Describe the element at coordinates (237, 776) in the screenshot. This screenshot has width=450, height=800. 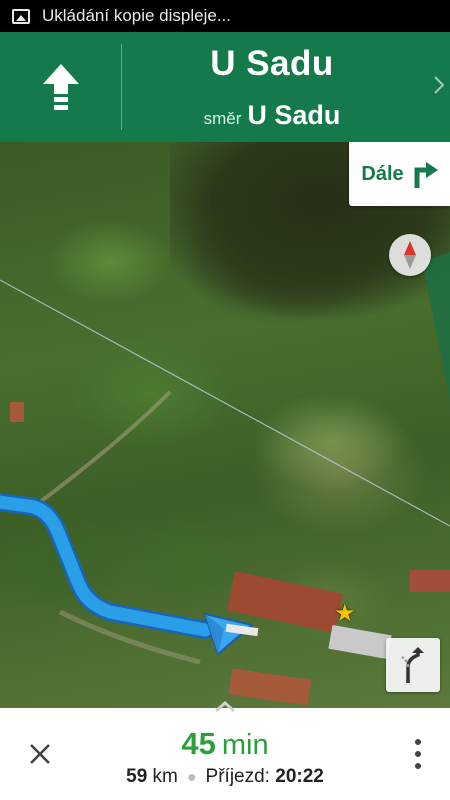
I see `arrival-label: Příjezd:` at that location.